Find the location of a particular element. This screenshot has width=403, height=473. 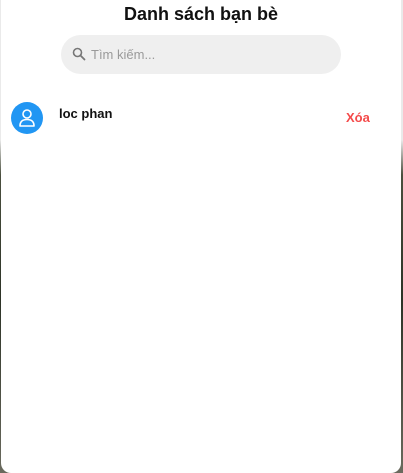

delete-friend-button: Xóa is located at coordinates (358, 117).